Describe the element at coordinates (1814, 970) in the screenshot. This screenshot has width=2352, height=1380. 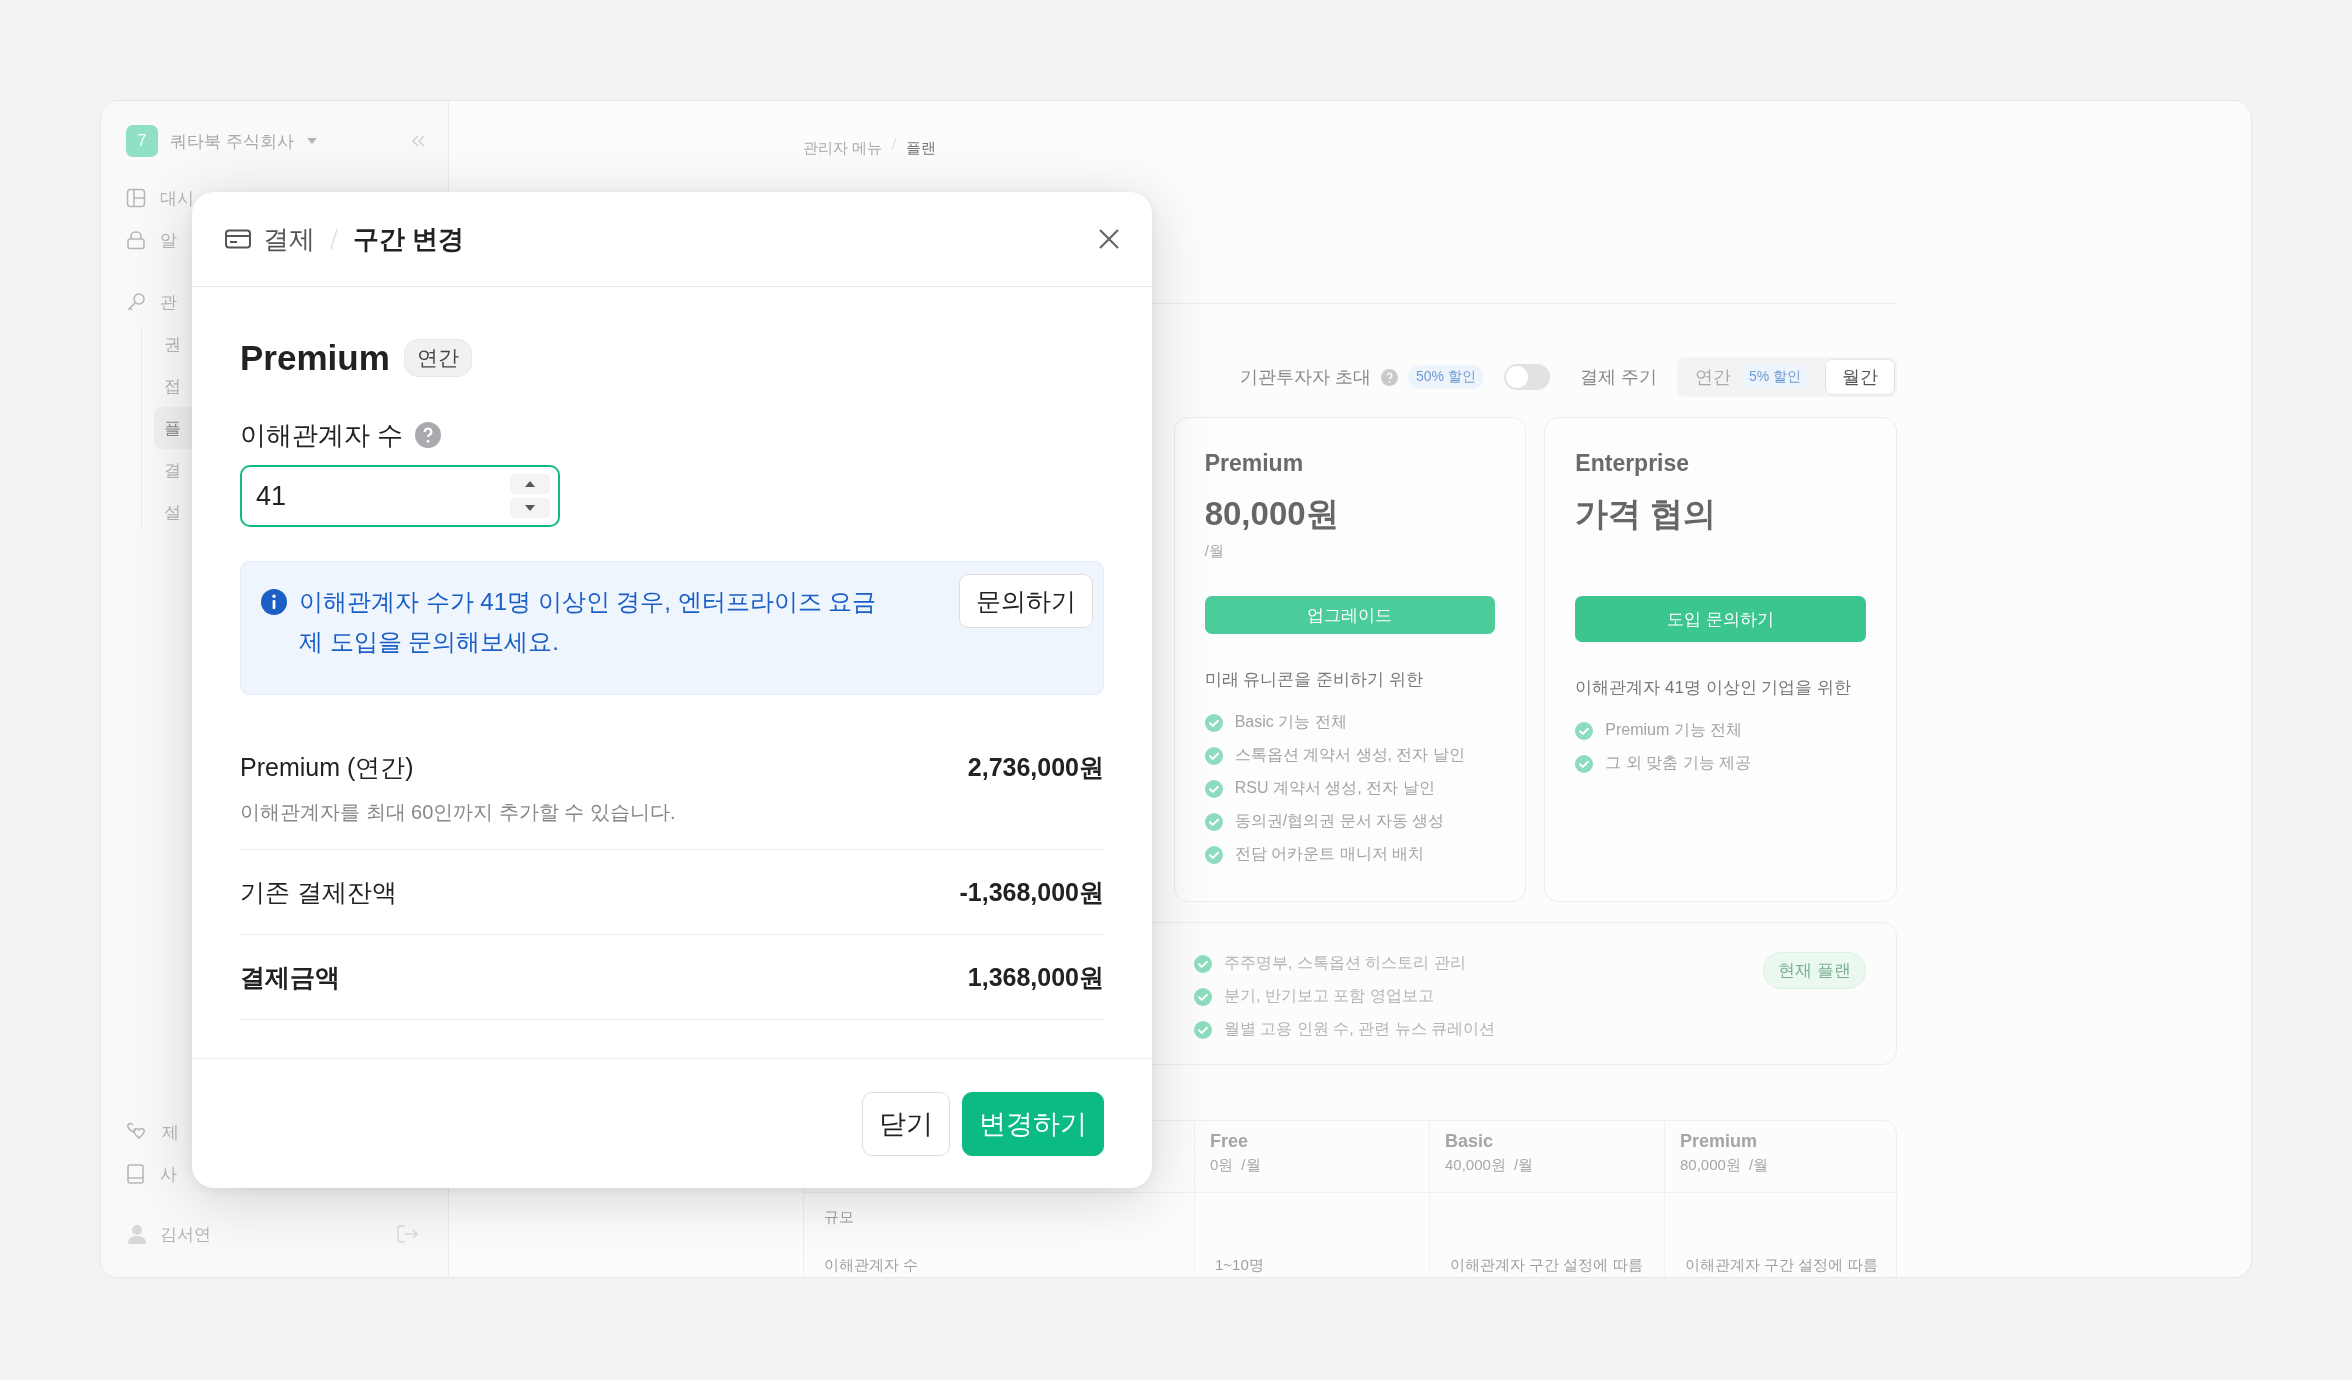
I see `current-plan-badge: 현재 플랜` at that location.